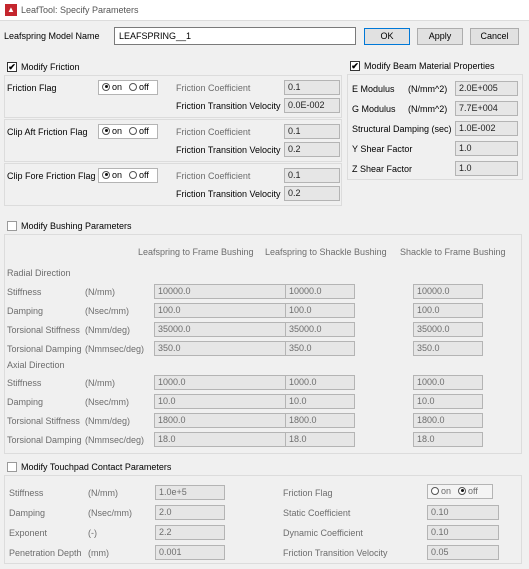 The width and height of the screenshot is (529, 569). I want to click on touchpad-right-field: 0.05, so click(463, 552).